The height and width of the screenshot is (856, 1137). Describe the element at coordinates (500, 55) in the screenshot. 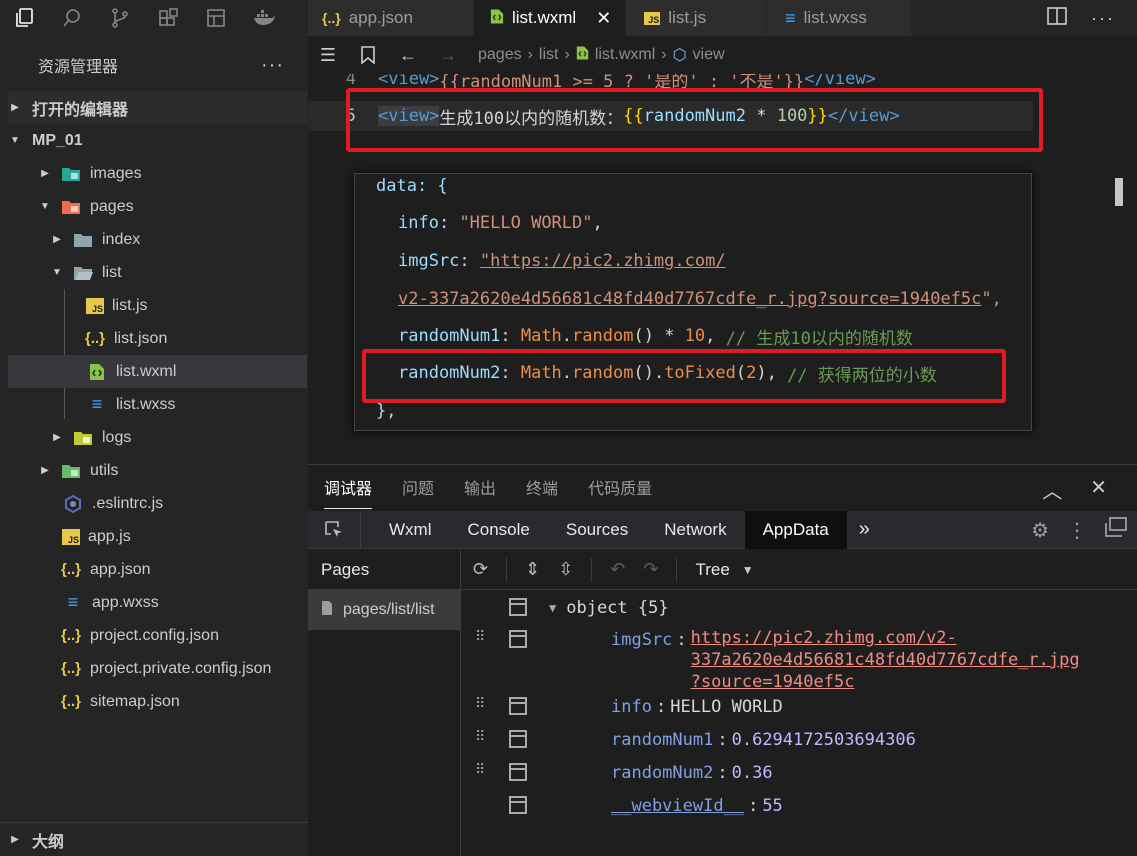

I see `breadcrumb-pages: pages` at that location.